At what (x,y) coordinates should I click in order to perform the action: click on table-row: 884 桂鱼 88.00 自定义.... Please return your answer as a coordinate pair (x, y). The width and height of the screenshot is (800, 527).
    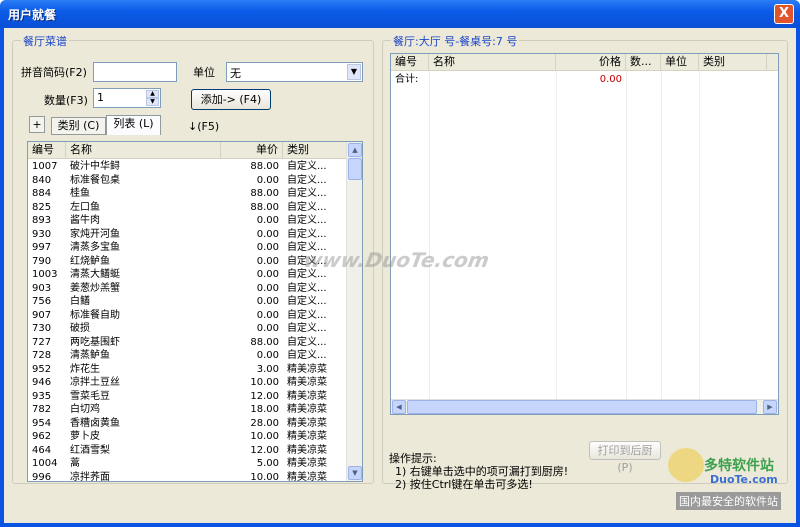
    Looking at the image, I should click on (188, 193).